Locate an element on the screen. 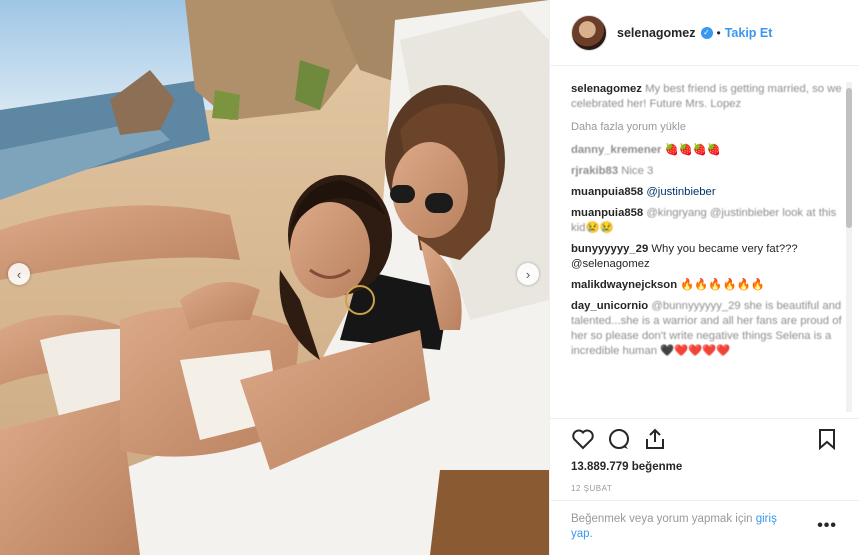 The width and height of the screenshot is (859, 555). comment-item: muanpuia858 @justinbieber is located at coordinates (707, 192).